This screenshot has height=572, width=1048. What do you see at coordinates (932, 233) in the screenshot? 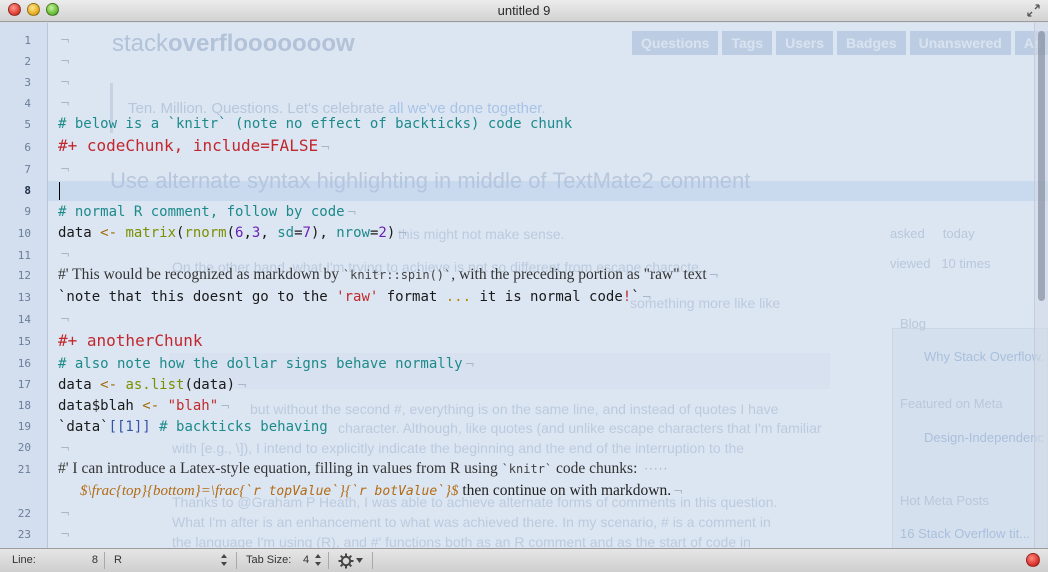
I see `background-asked: asked today` at bounding box center [932, 233].